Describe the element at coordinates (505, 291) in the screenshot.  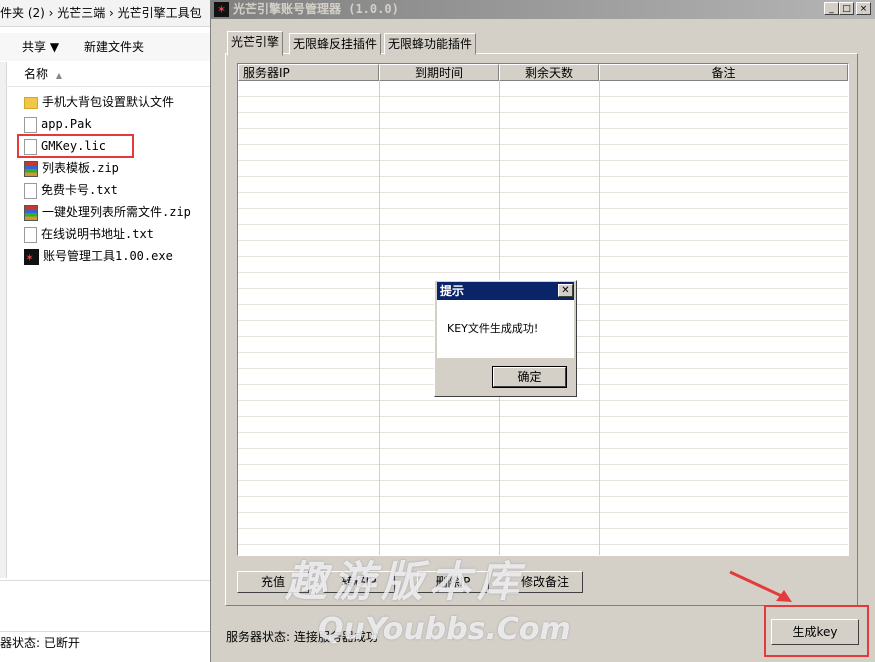
I see `dialog-title-bar: 提示 ✕` at that location.